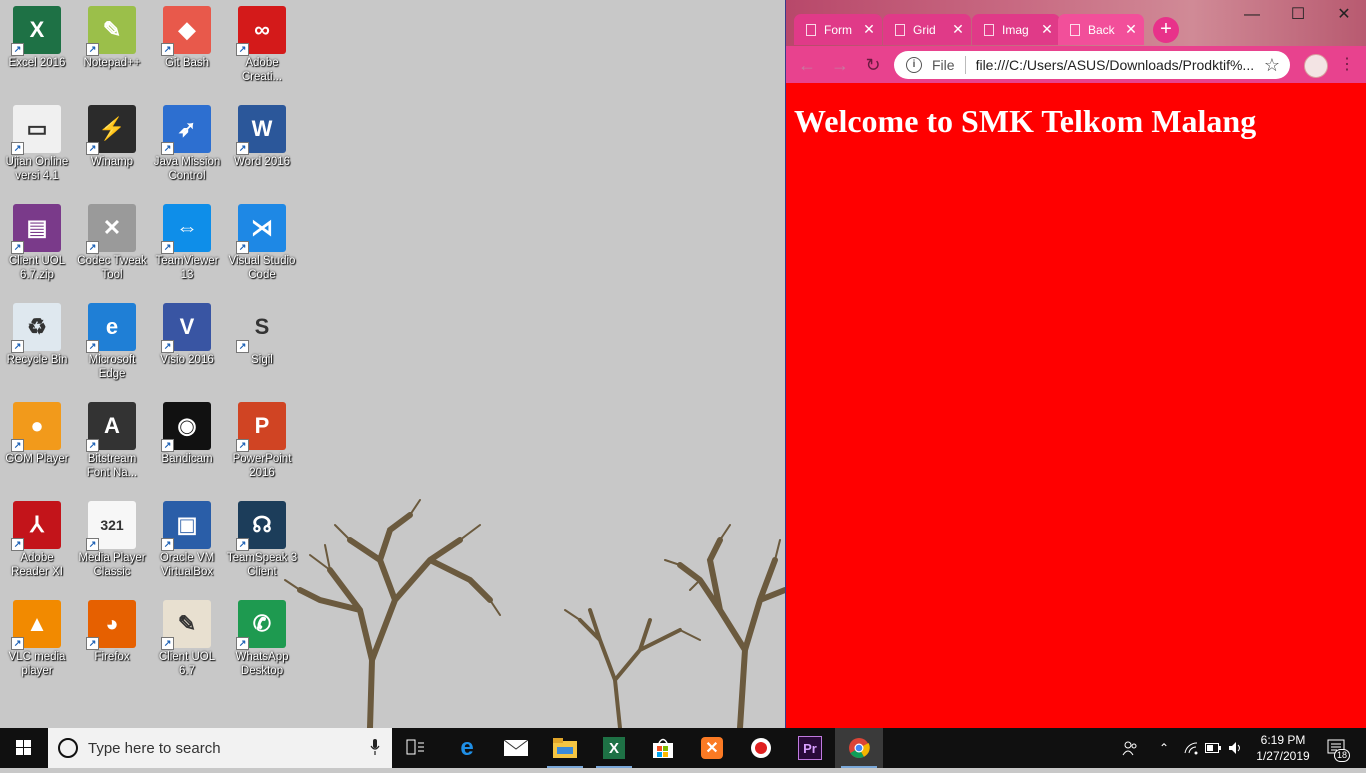 The image size is (1366, 773). I want to click on show-hidden-icons: ⌃, so click(1164, 748).